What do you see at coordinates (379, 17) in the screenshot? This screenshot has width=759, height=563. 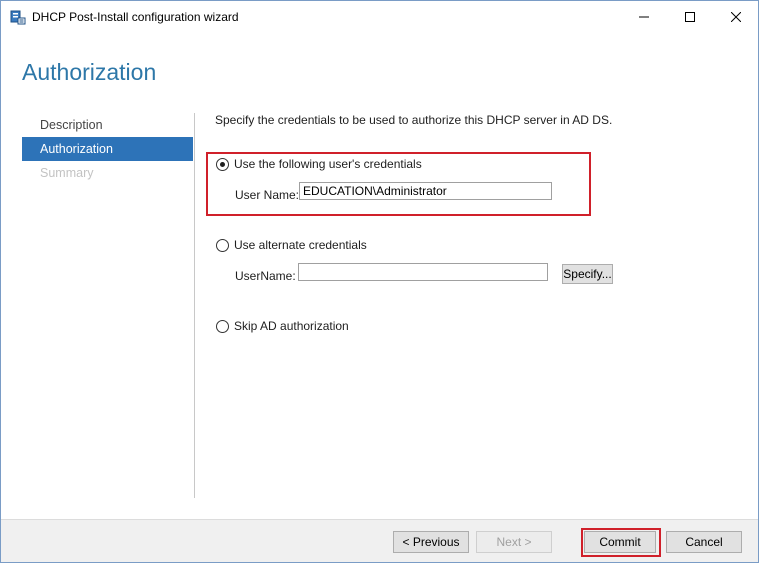 I see `title-bar: DHCP Post-Install configuration wizard` at bounding box center [379, 17].